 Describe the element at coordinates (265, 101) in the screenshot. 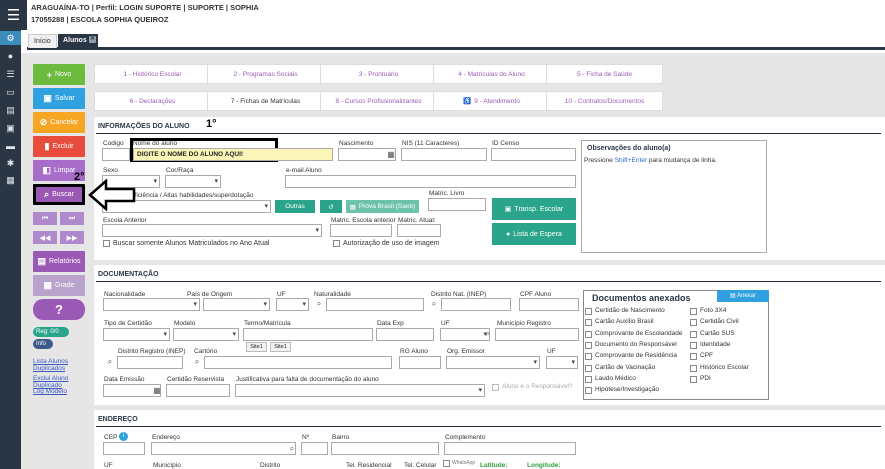

I see `tab-fichas-matriculas: 7 - Fichas de Matrículas` at that location.